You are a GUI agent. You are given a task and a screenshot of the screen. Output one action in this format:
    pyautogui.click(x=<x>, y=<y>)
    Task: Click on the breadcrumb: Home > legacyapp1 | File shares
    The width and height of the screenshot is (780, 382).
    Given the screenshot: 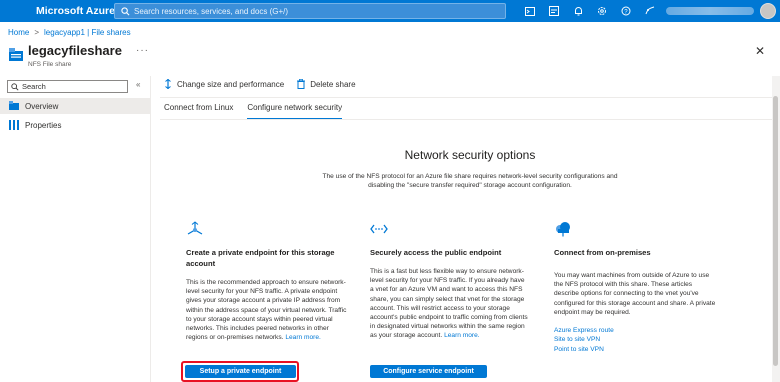 What is the action you would take?
    pyautogui.click(x=69, y=32)
    